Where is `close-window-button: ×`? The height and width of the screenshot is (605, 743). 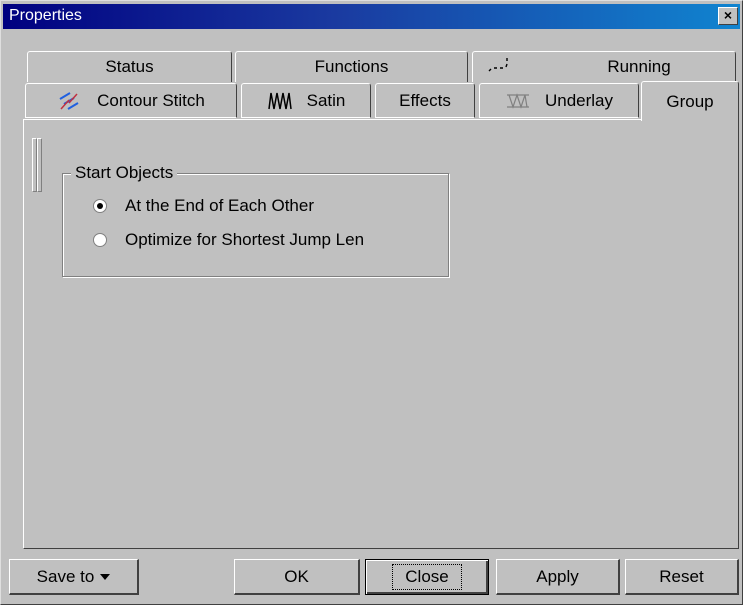 close-window-button: × is located at coordinates (728, 16).